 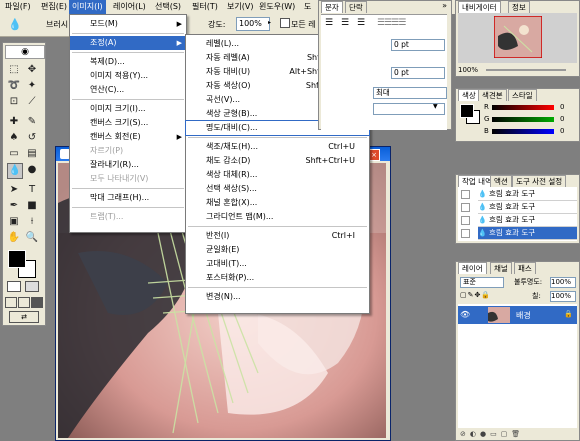 I want to click on fill-input: 100%, so click(x=563, y=296).